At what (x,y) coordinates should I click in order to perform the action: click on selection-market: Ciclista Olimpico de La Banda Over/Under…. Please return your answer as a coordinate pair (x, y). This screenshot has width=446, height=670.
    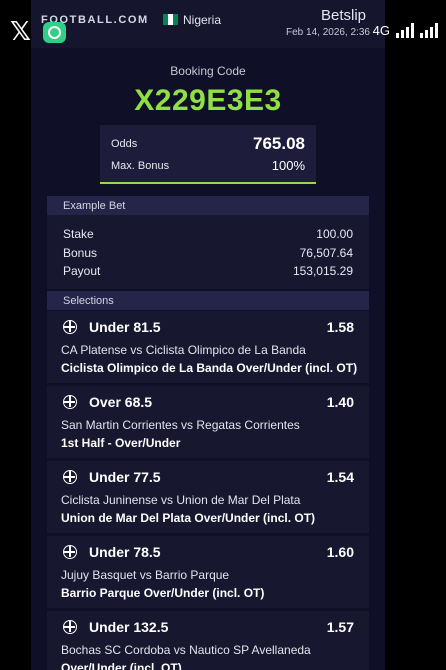
    Looking at the image, I should click on (209, 368).